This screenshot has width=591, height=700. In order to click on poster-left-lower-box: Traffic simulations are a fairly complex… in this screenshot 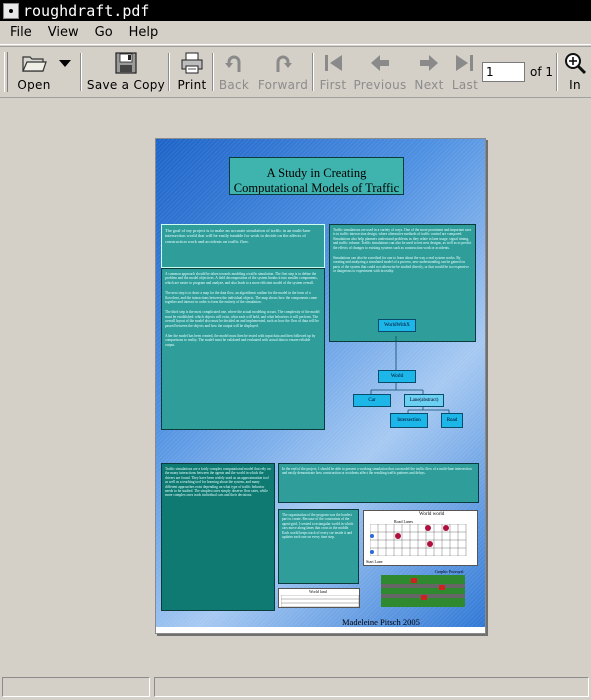, I will do `click(218, 537)`.